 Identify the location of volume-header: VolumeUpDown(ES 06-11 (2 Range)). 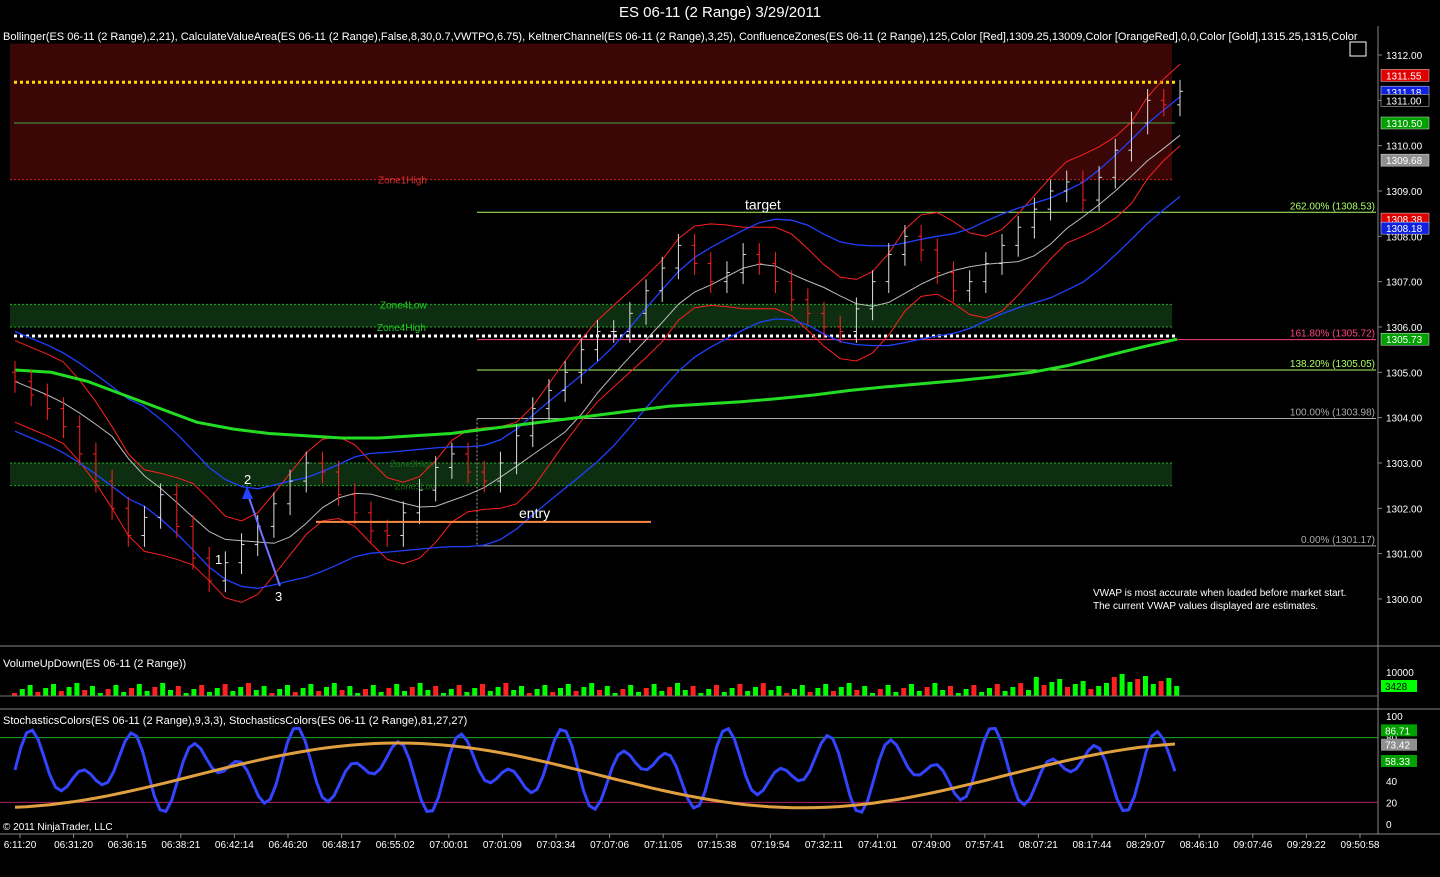
(94, 664).